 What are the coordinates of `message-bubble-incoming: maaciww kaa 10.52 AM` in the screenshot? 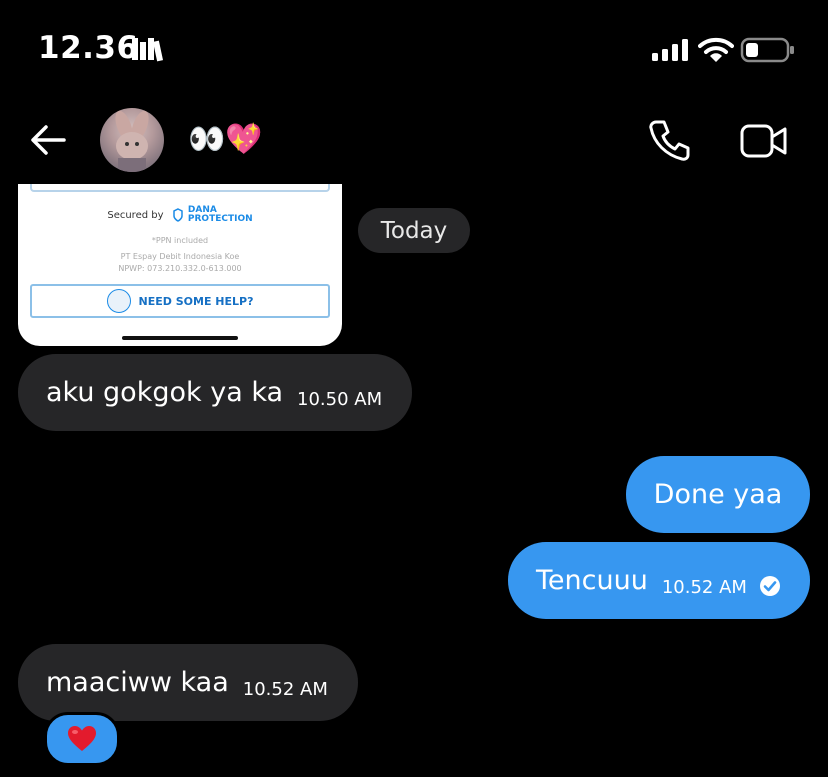 It's located at (188, 682).